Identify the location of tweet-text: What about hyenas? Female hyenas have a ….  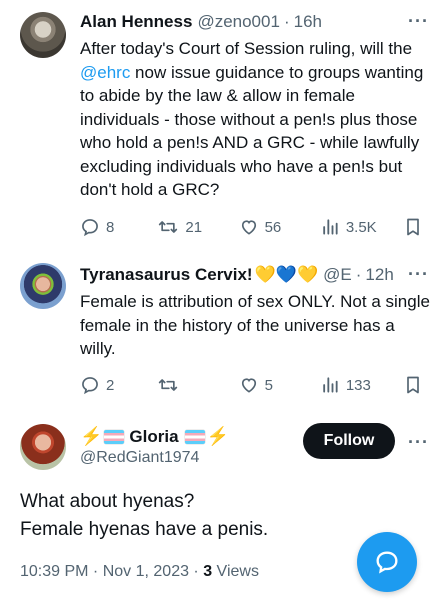
(144, 516).